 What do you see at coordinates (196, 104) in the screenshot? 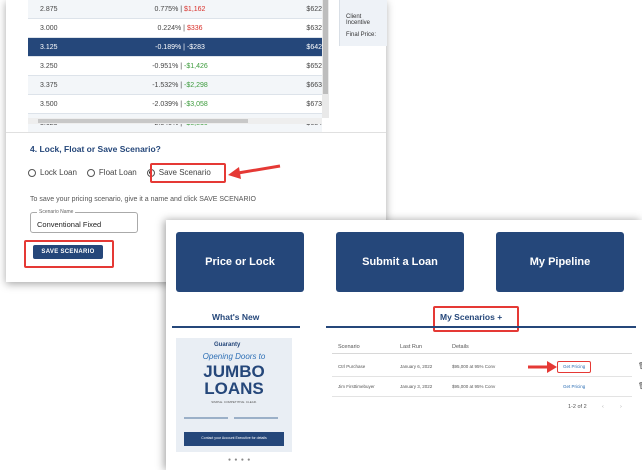
I see `price-change-amount: -$3,058` at bounding box center [196, 104].